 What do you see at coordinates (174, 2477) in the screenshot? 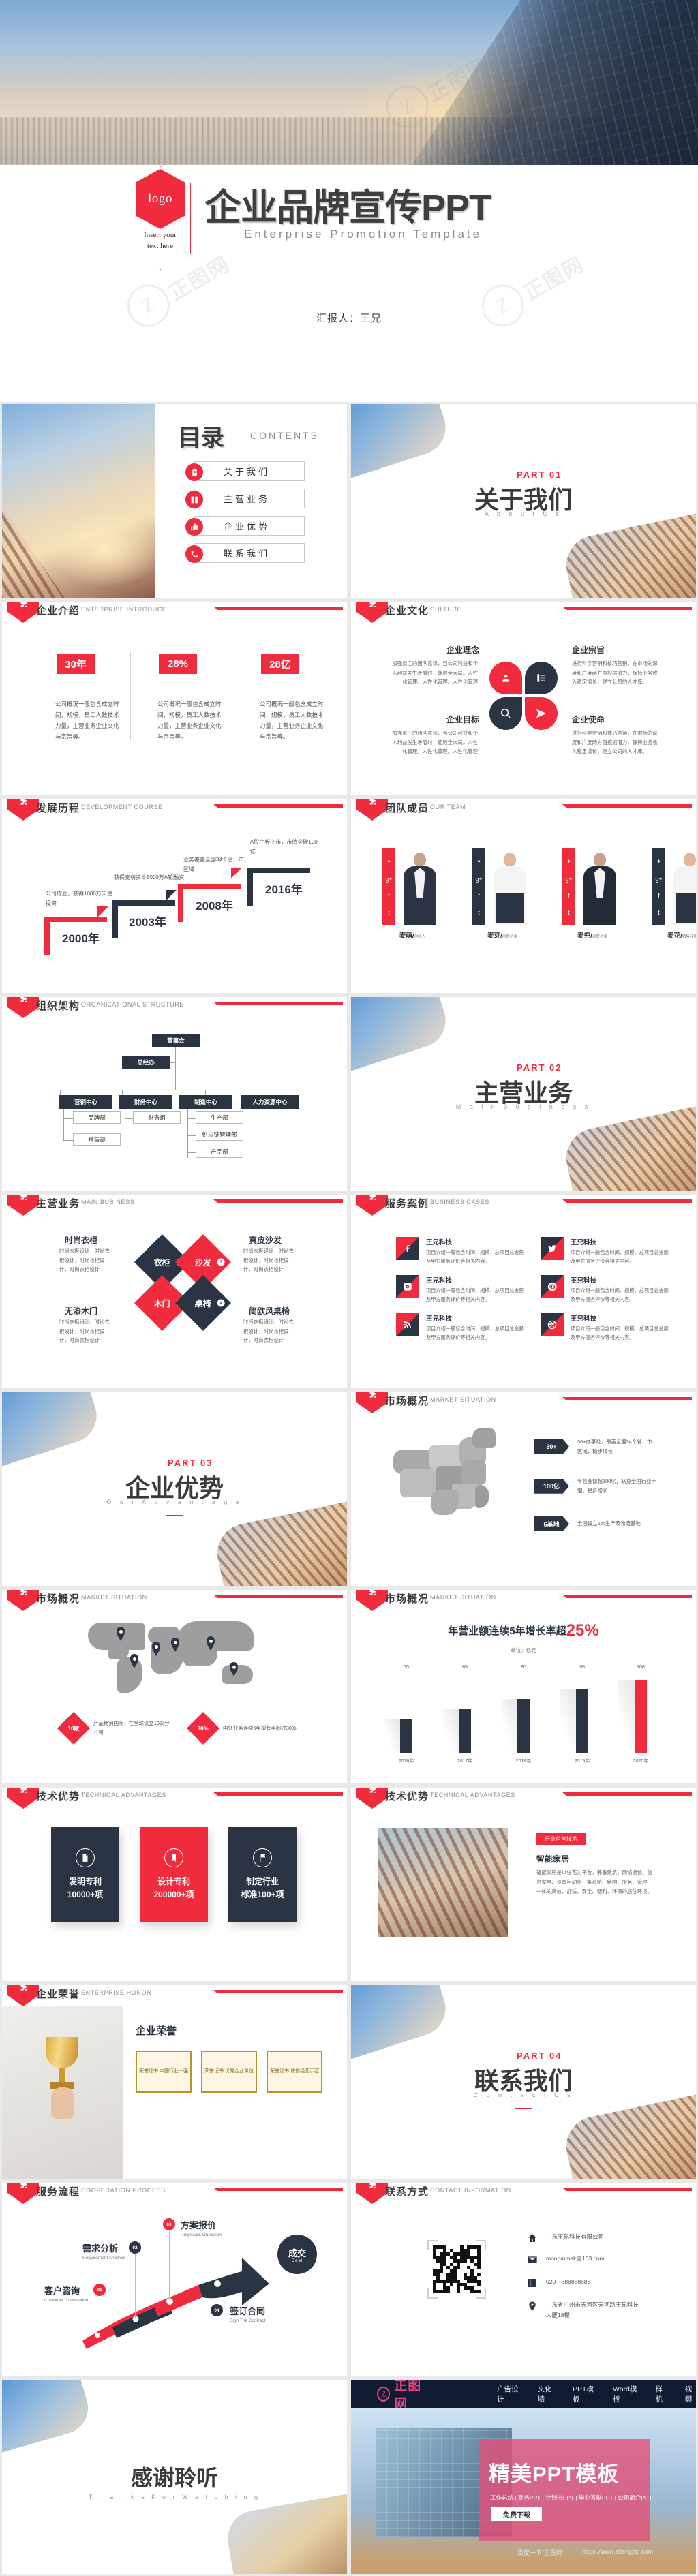
I see `slide-thanks: 感谢聆听 T h a n k s F o r W a t c h i n g` at bounding box center [174, 2477].